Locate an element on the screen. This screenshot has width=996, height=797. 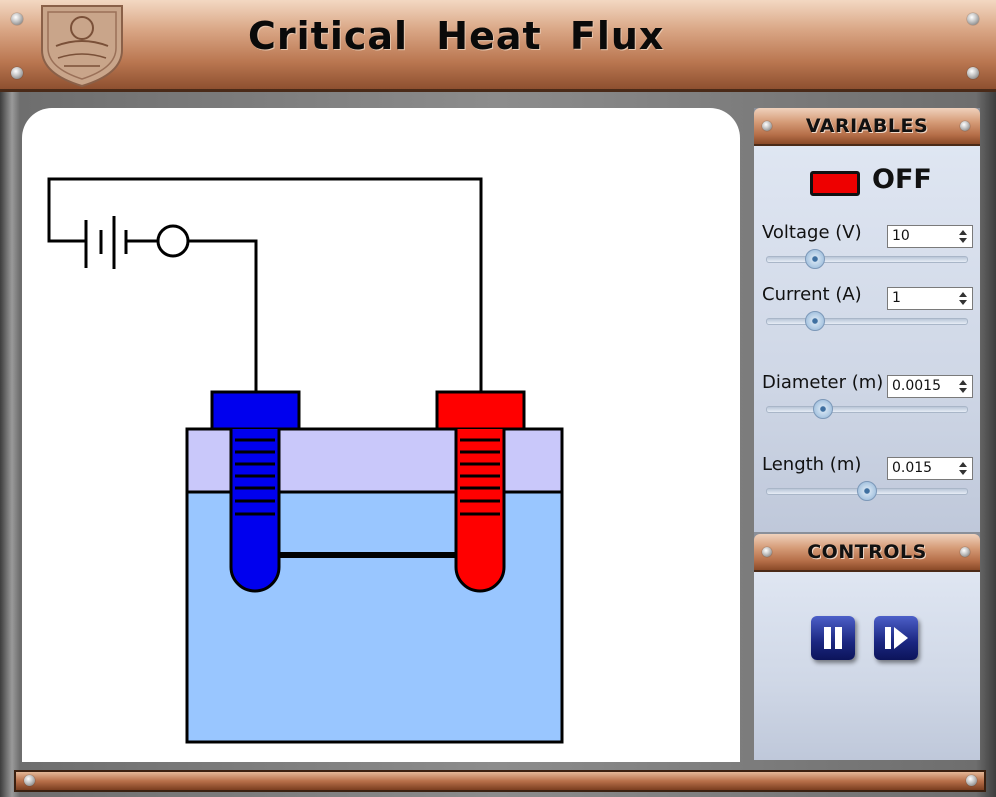
current-label: Current (A) is located at coordinates (812, 294).